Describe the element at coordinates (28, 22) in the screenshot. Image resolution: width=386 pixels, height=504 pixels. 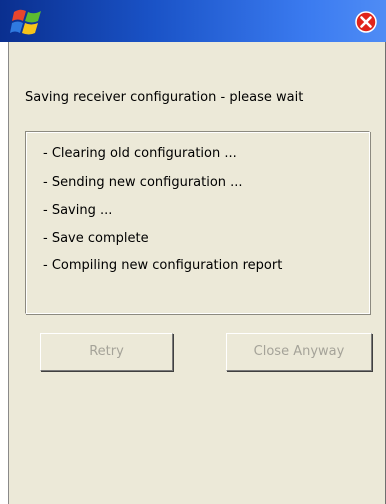
I see `windows-flag-icon` at that location.